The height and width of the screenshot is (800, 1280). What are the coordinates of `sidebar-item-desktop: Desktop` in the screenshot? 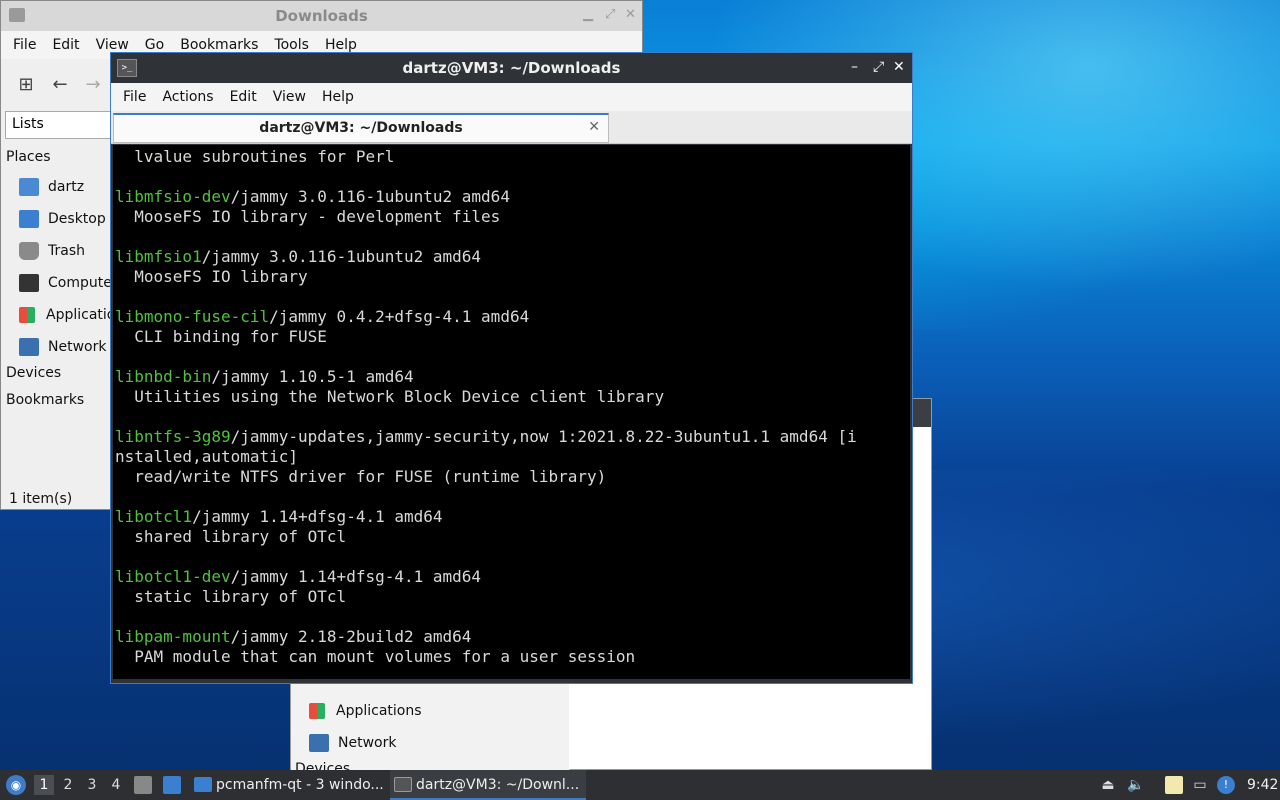 It's located at (56, 219).